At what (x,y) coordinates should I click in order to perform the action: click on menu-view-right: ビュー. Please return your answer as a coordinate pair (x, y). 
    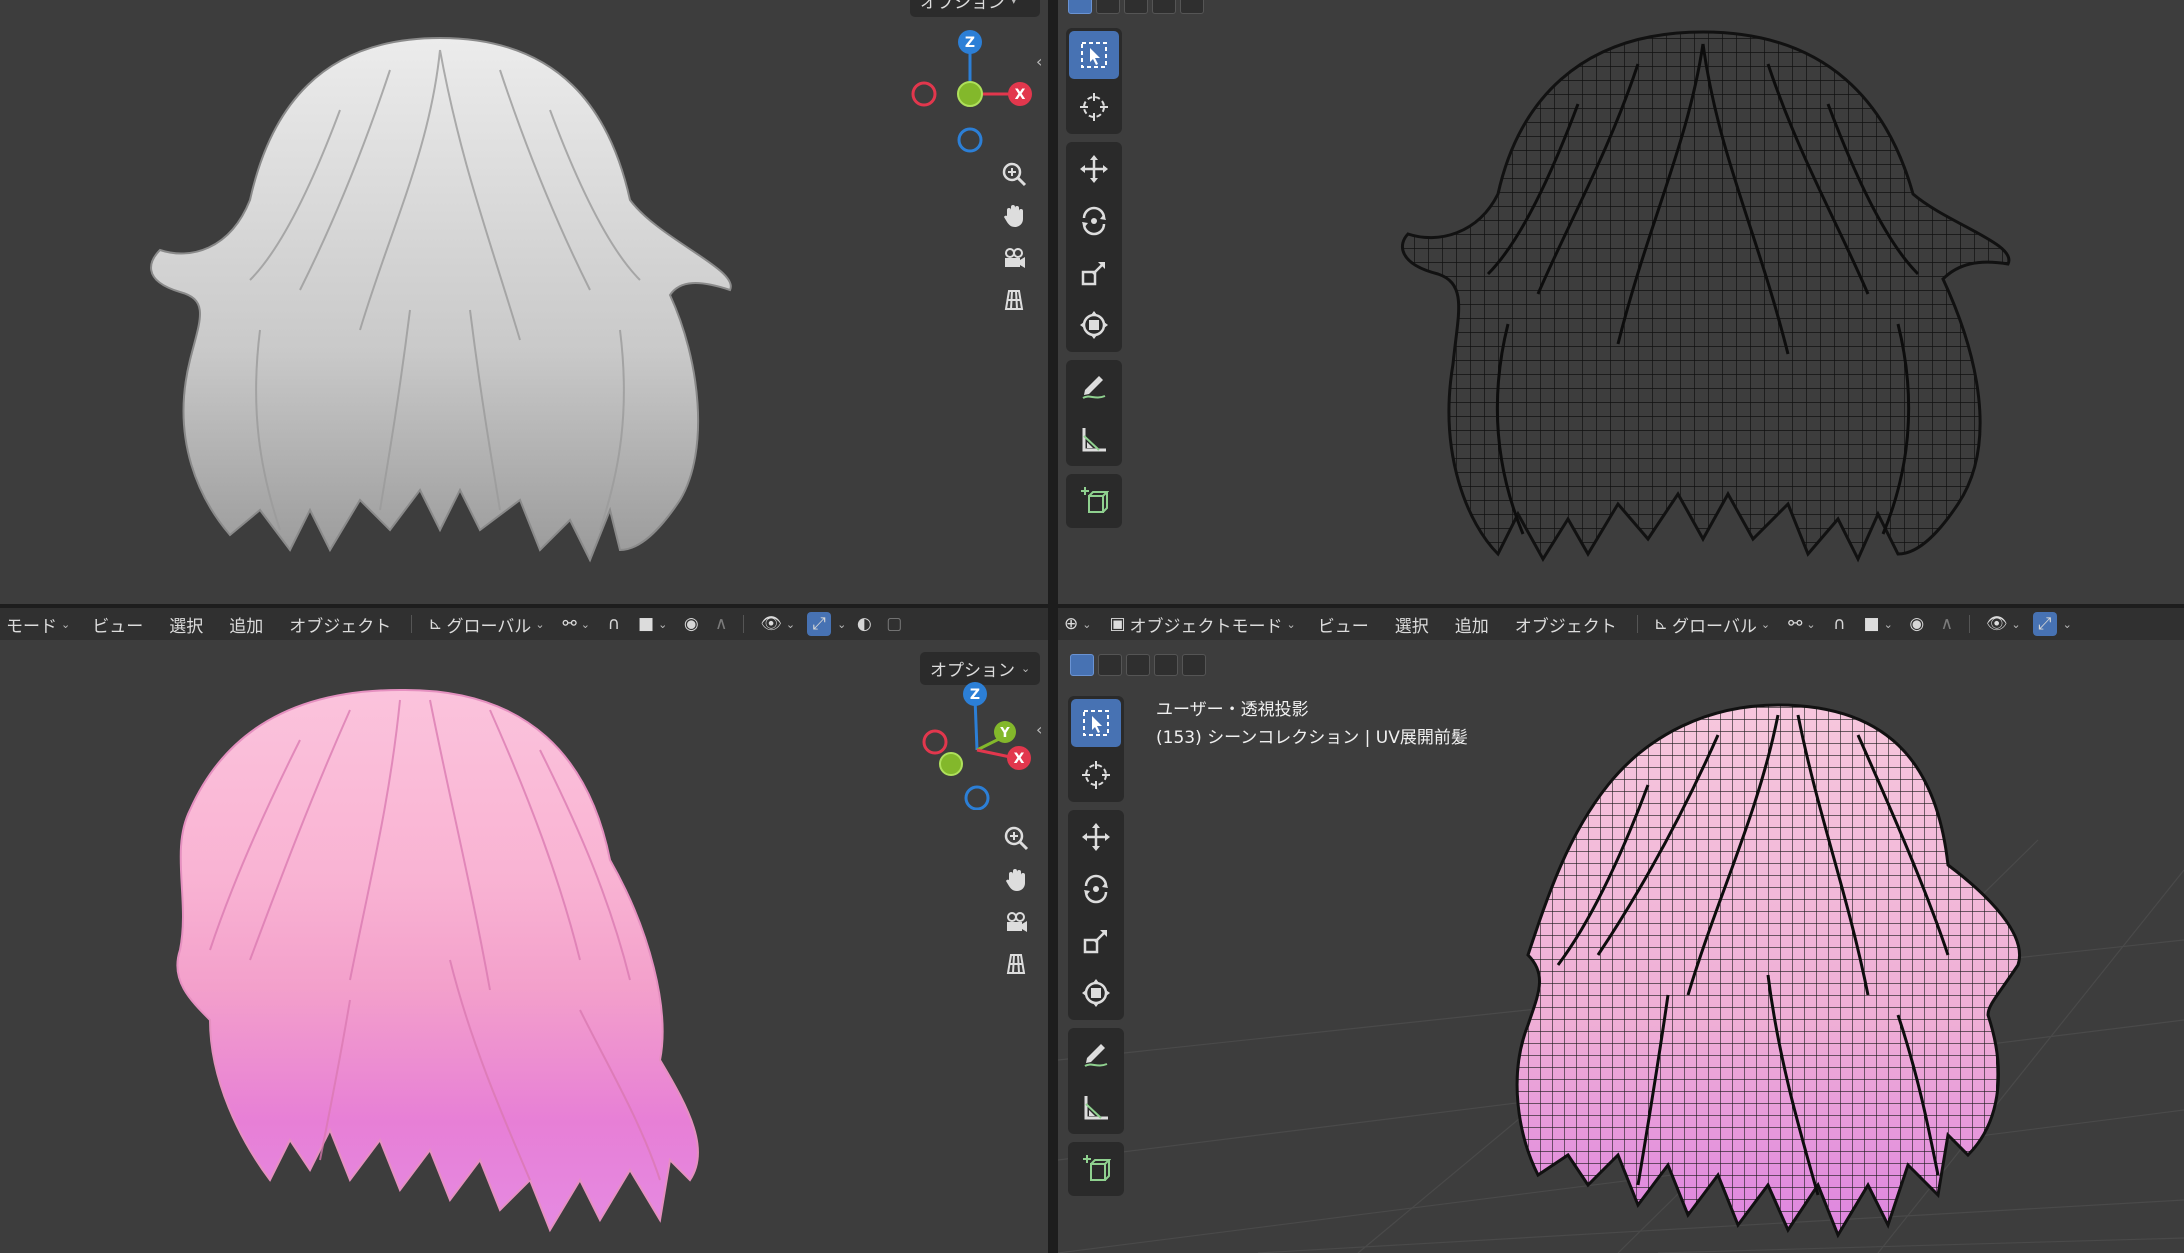
    Looking at the image, I should click on (1343, 624).